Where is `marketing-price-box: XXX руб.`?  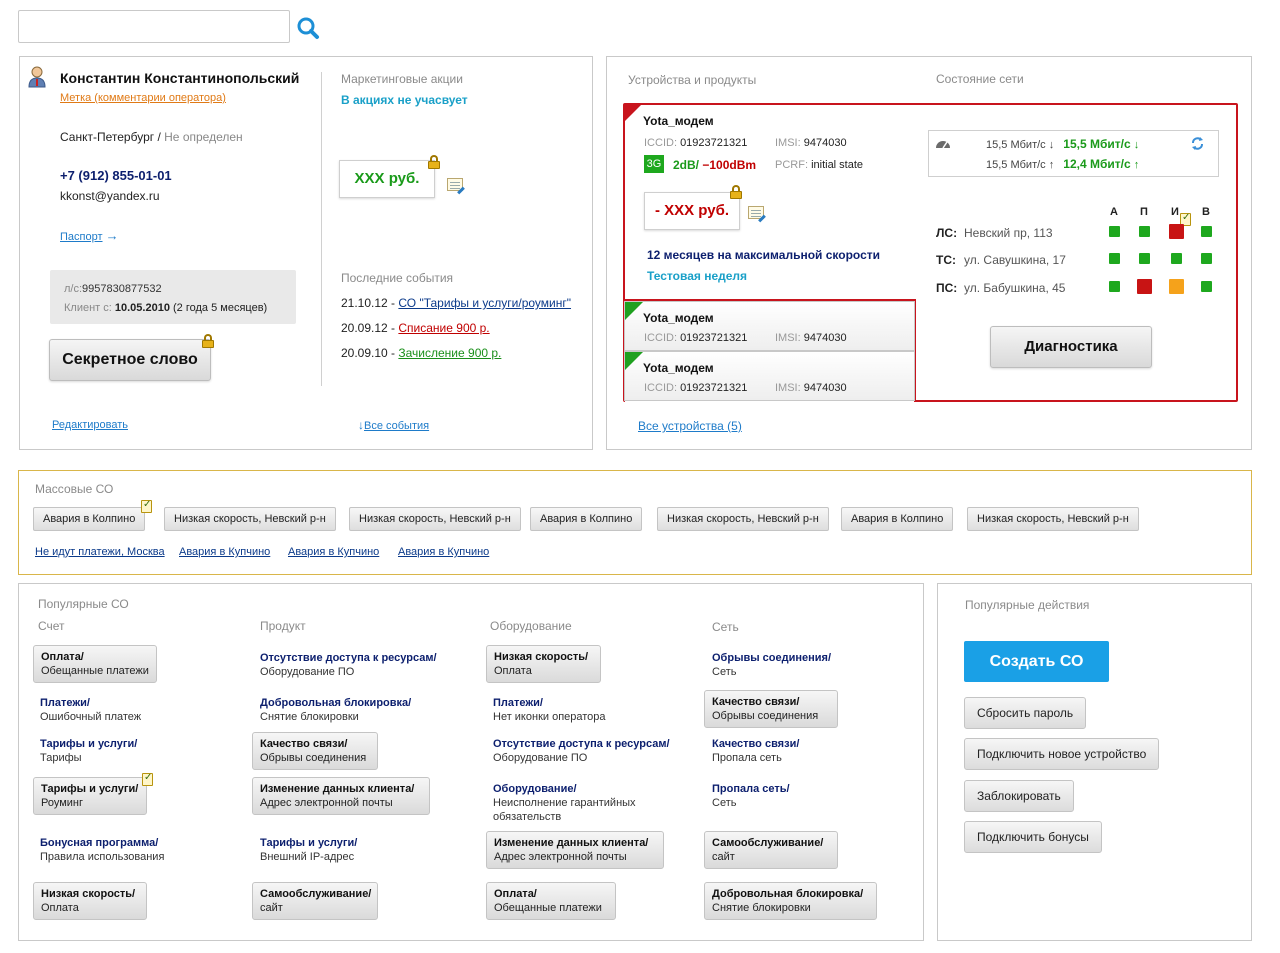
marketing-price-box: XXX руб. is located at coordinates (387, 179).